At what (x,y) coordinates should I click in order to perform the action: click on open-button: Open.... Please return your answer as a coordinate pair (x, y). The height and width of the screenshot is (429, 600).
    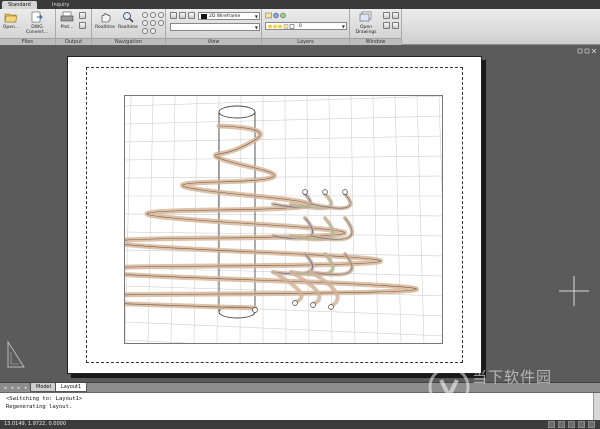
    Looking at the image, I should click on (11, 21).